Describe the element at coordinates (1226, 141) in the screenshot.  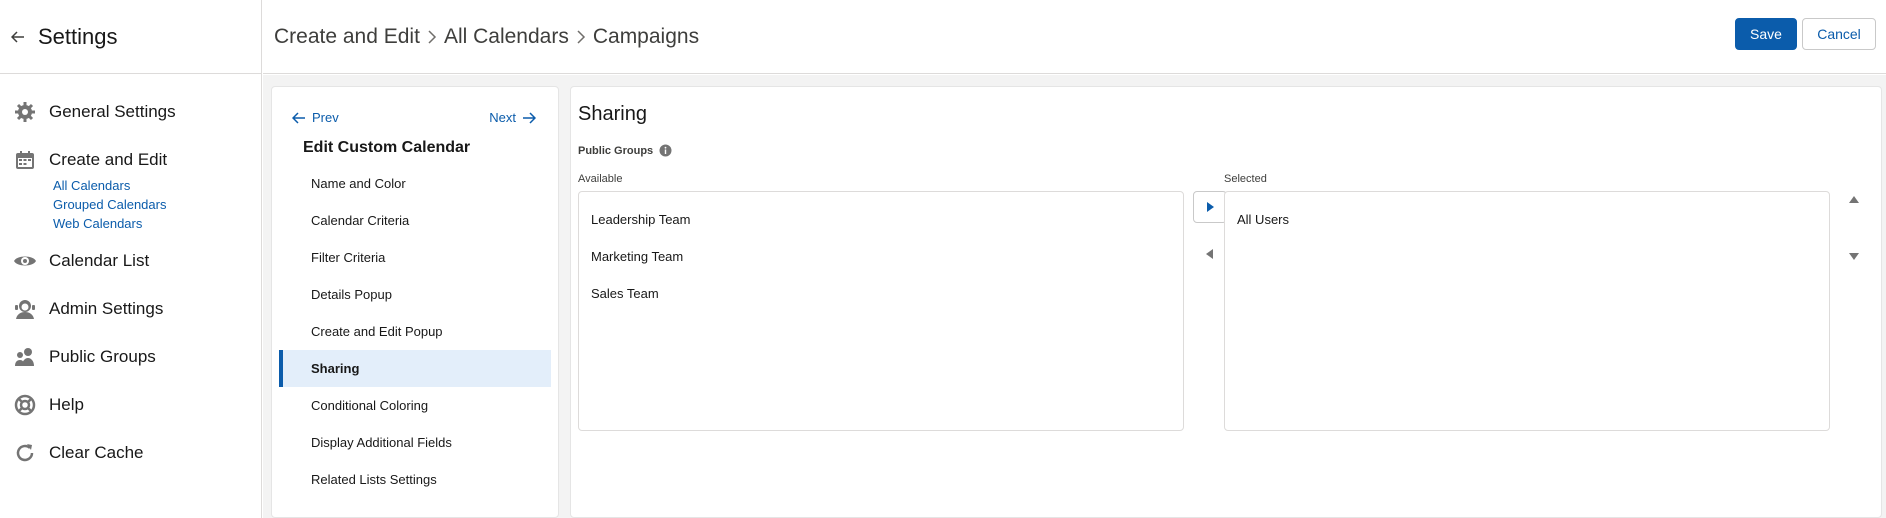
I see `public-groups-label: Public Groups` at that location.